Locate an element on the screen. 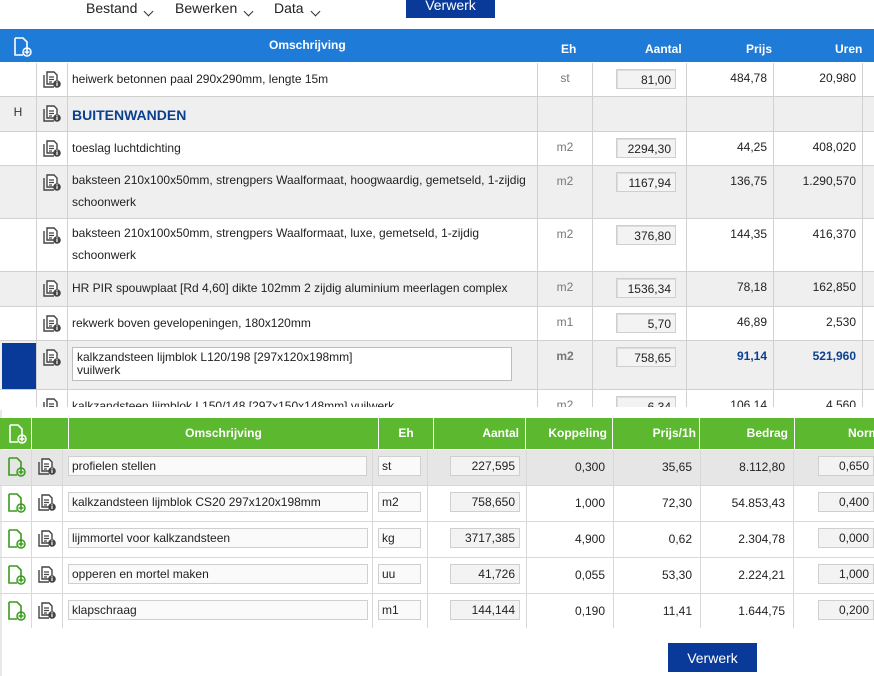 The height and width of the screenshot is (676, 874). aantal-input: 376,80 is located at coordinates (646, 235).